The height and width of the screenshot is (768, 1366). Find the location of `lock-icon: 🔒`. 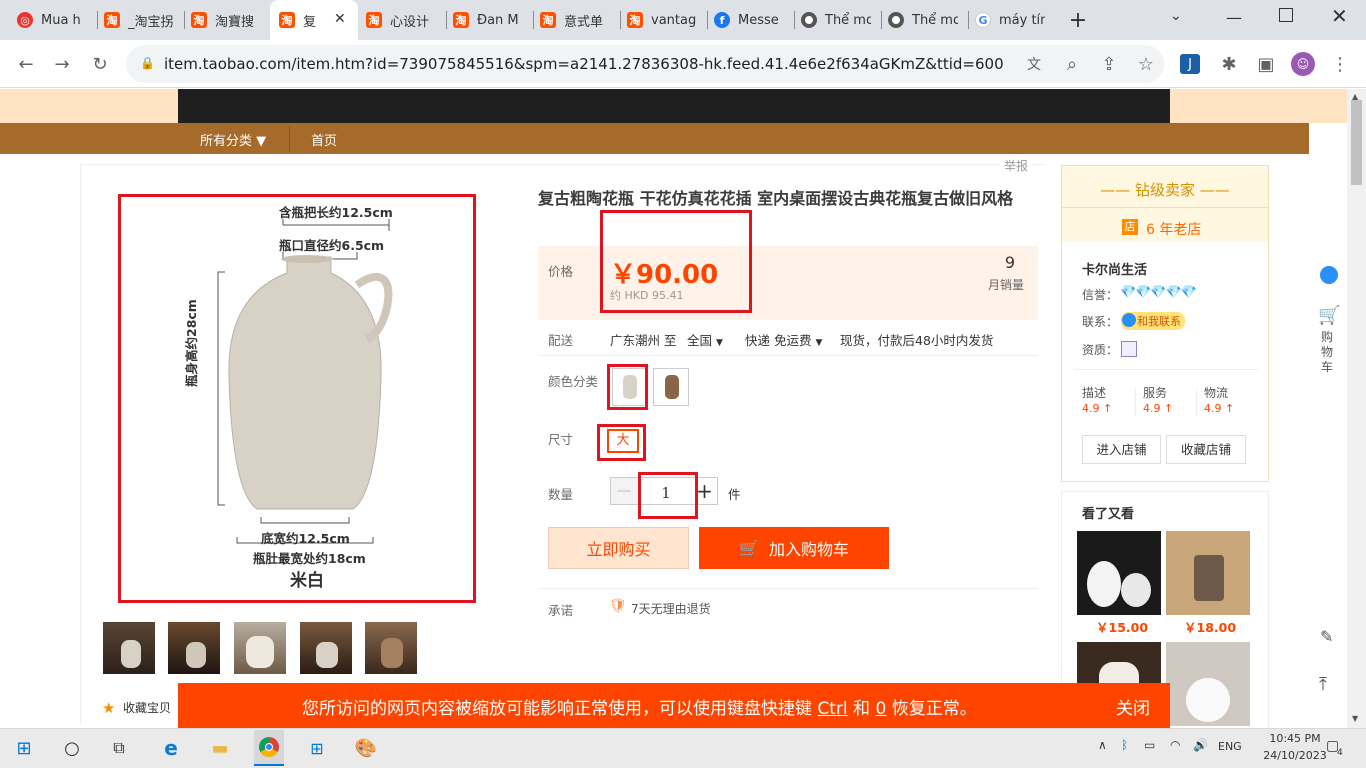

lock-icon: 🔒 is located at coordinates (147, 63).